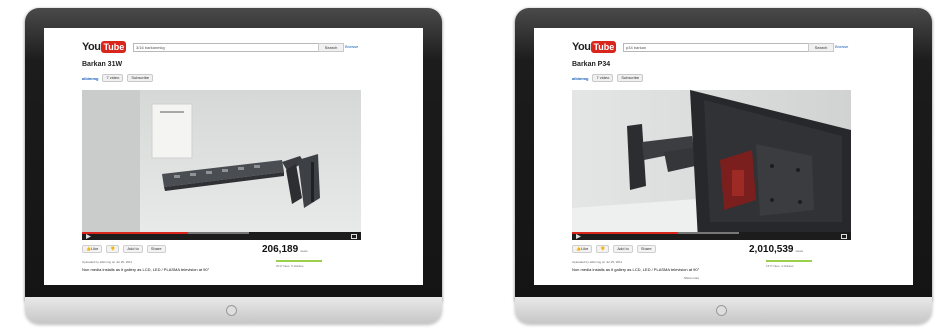 The height and width of the screenshot is (331, 947). I want to click on rating-text: 2017 likes, 5 dislikes, so click(290, 266).